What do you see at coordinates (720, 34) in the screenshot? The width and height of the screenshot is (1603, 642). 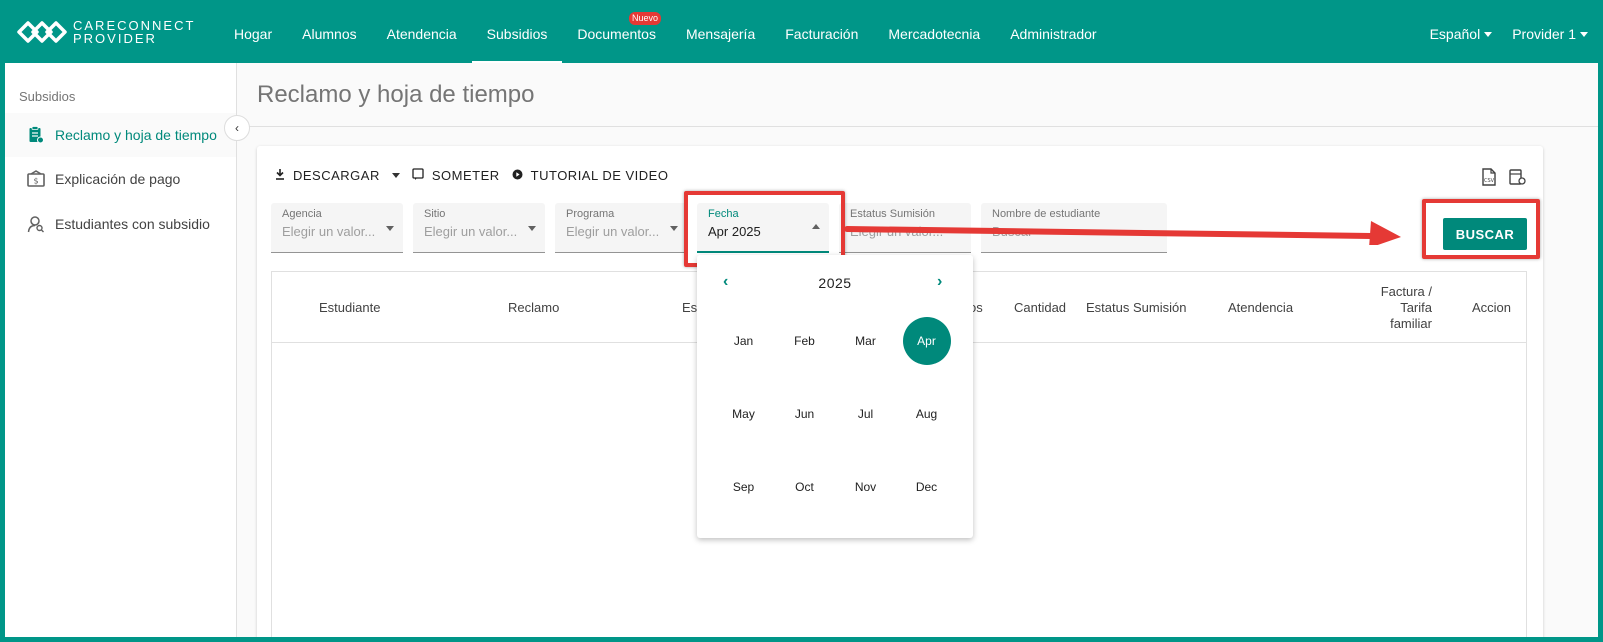 I see `nav-mensajeria: Mensajería` at bounding box center [720, 34].